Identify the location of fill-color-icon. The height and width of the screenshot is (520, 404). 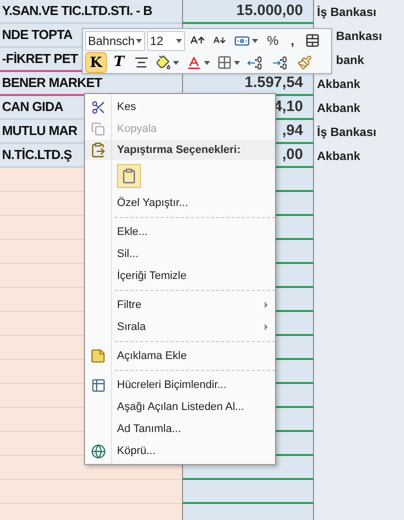
(163, 62).